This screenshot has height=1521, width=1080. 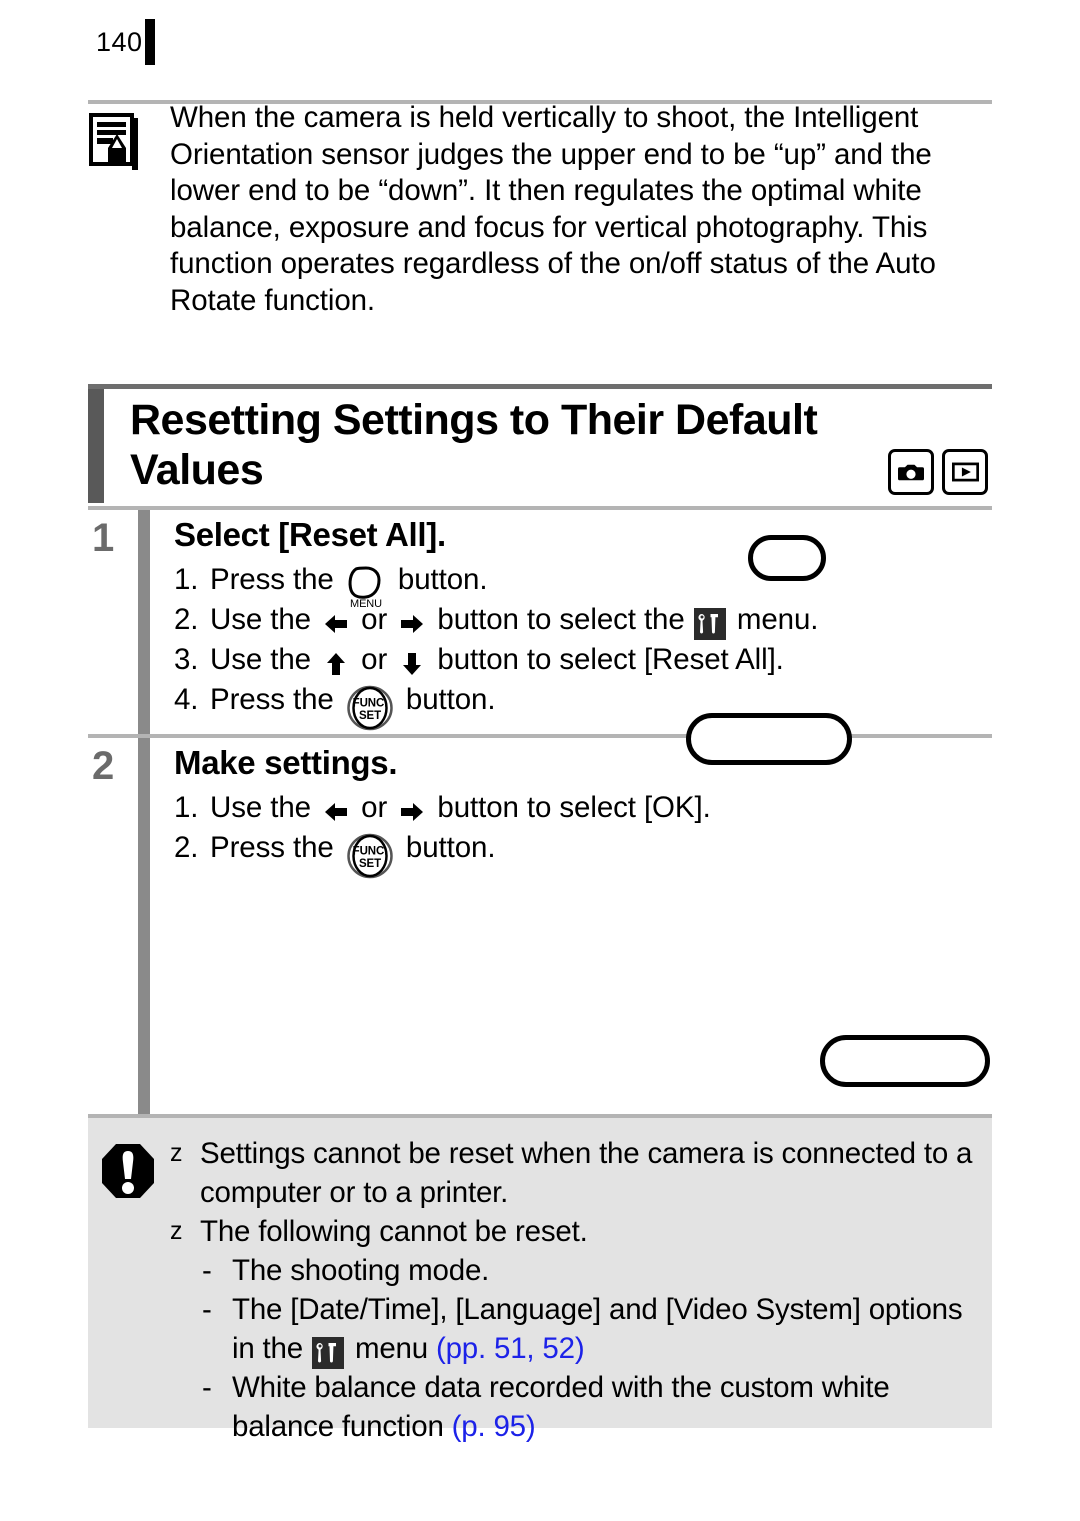 I want to click on caution-bullet-2-text: The following cannot be reset., so click(x=394, y=1231).